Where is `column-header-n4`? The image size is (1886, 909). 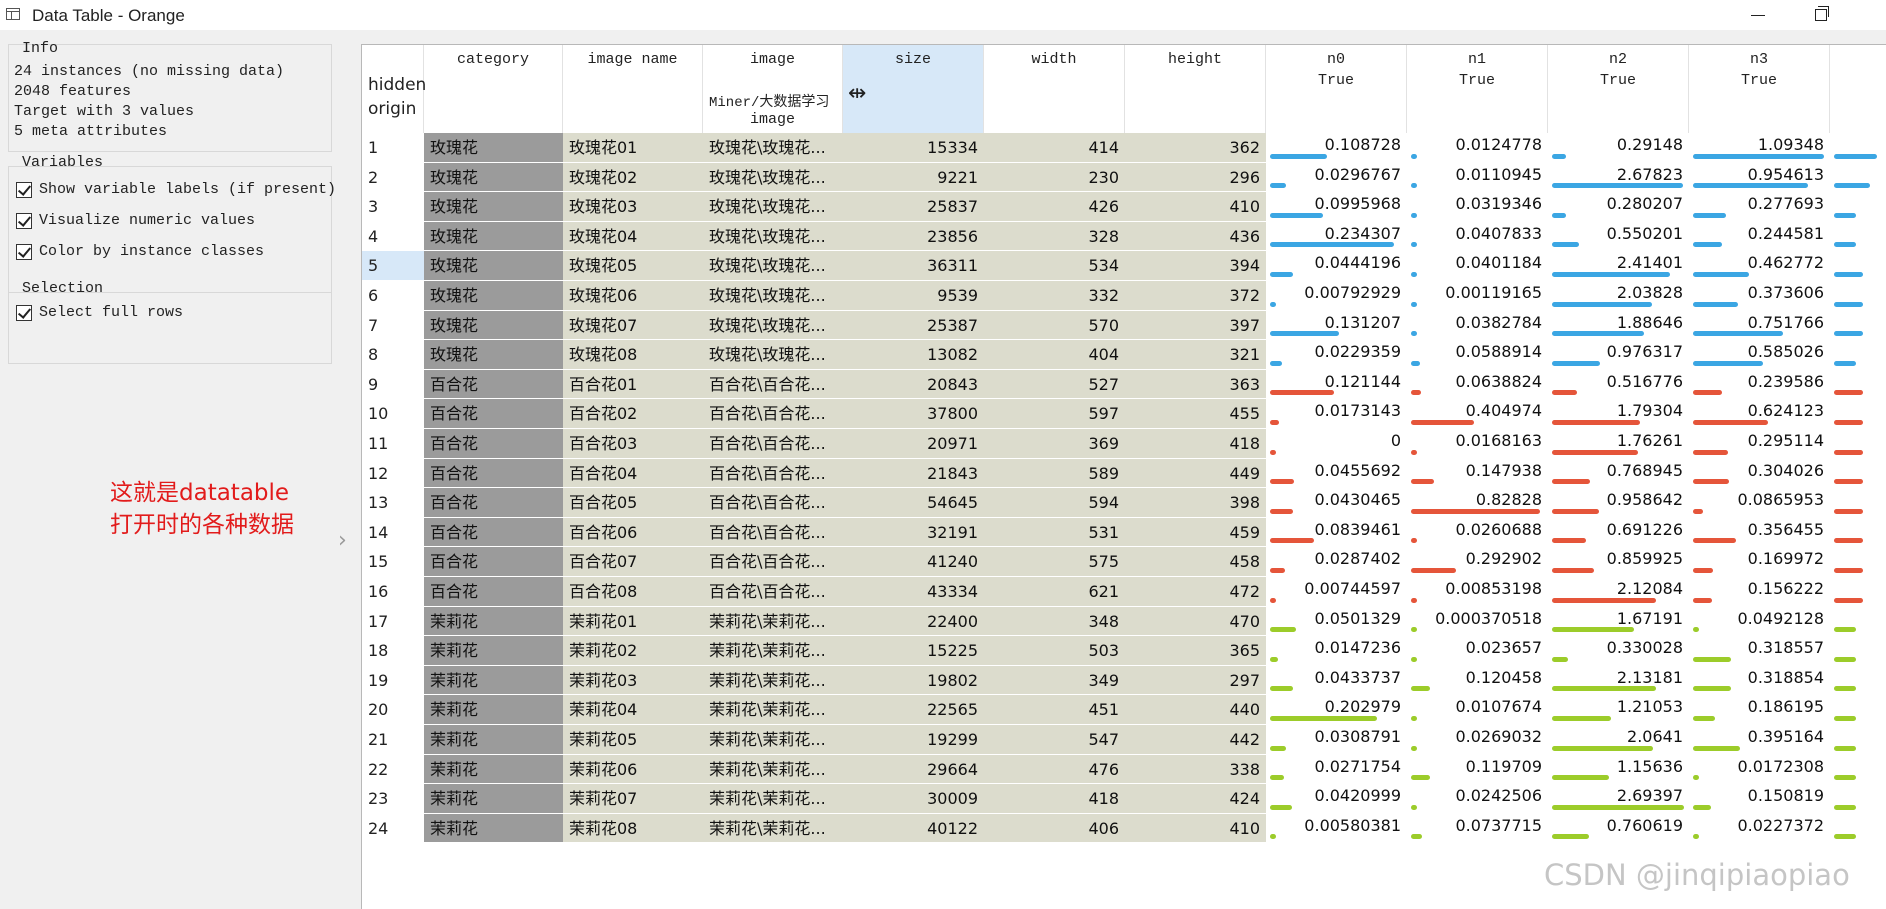 column-header-n4 is located at coordinates (1858, 89).